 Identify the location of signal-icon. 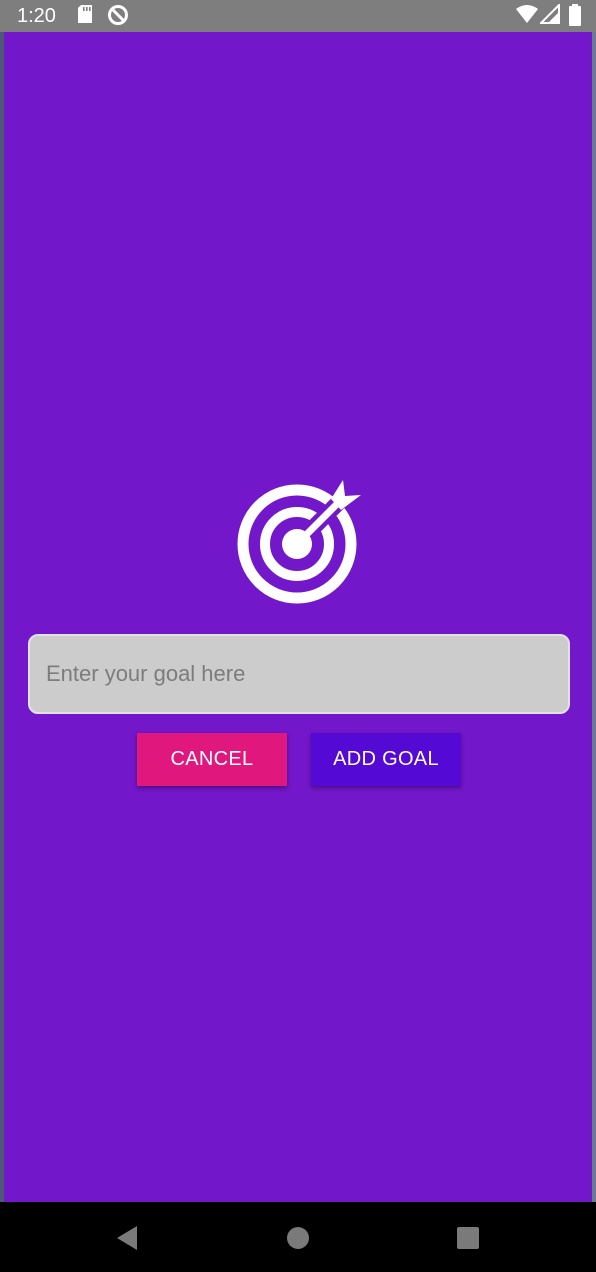
(550, 14).